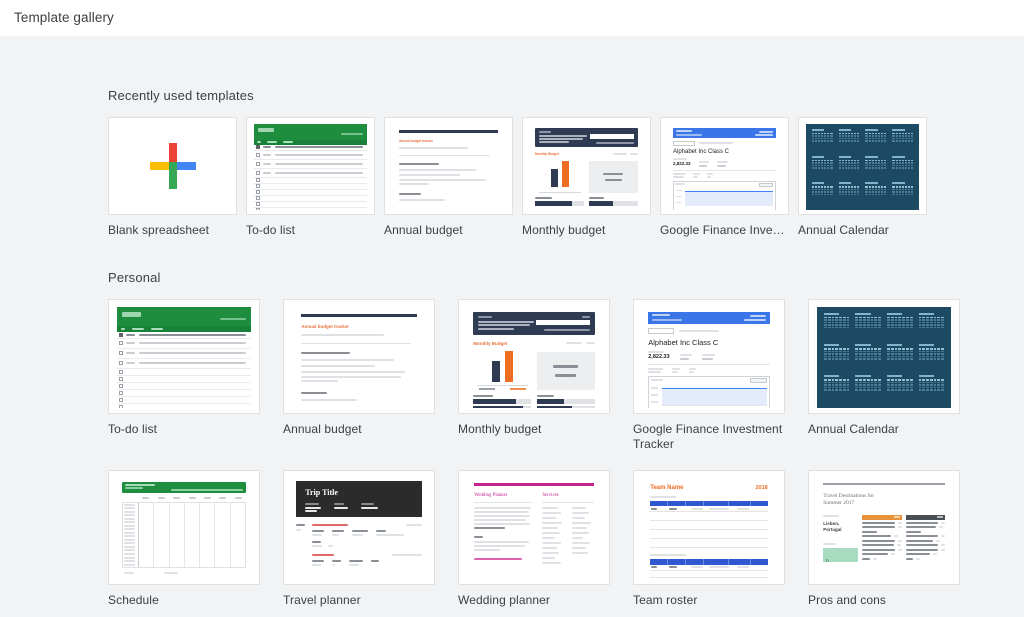  What do you see at coordinates (512, 18) in the screenshot?
I see `app-topbar: Template gallery` at bounding box center [512, 18].